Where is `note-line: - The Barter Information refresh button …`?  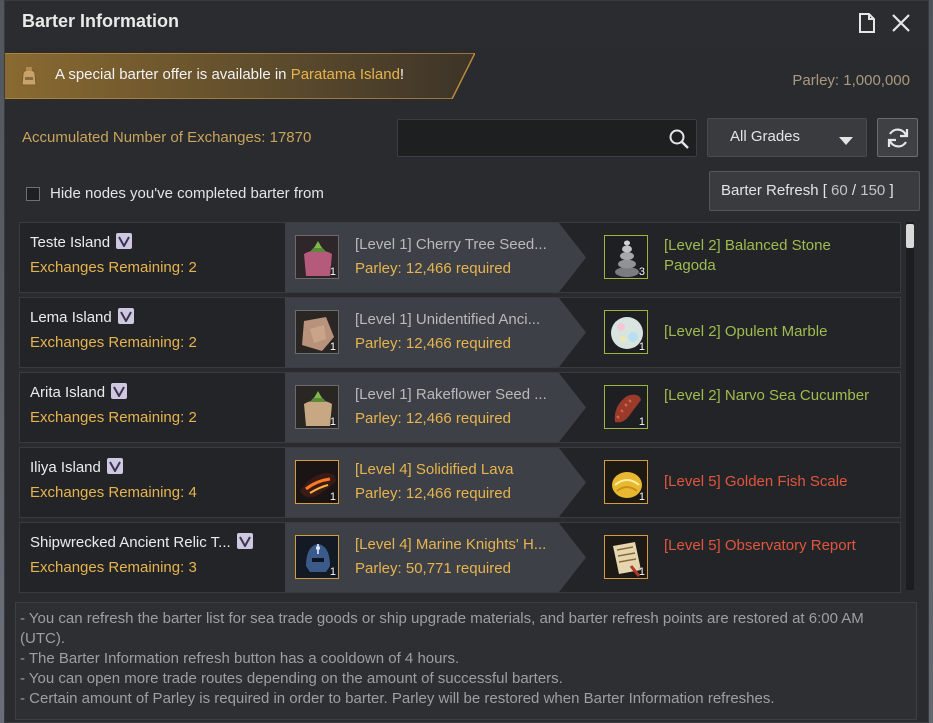
note-line: - The Barter Information refresh button … is located at coordinates (240, 658).